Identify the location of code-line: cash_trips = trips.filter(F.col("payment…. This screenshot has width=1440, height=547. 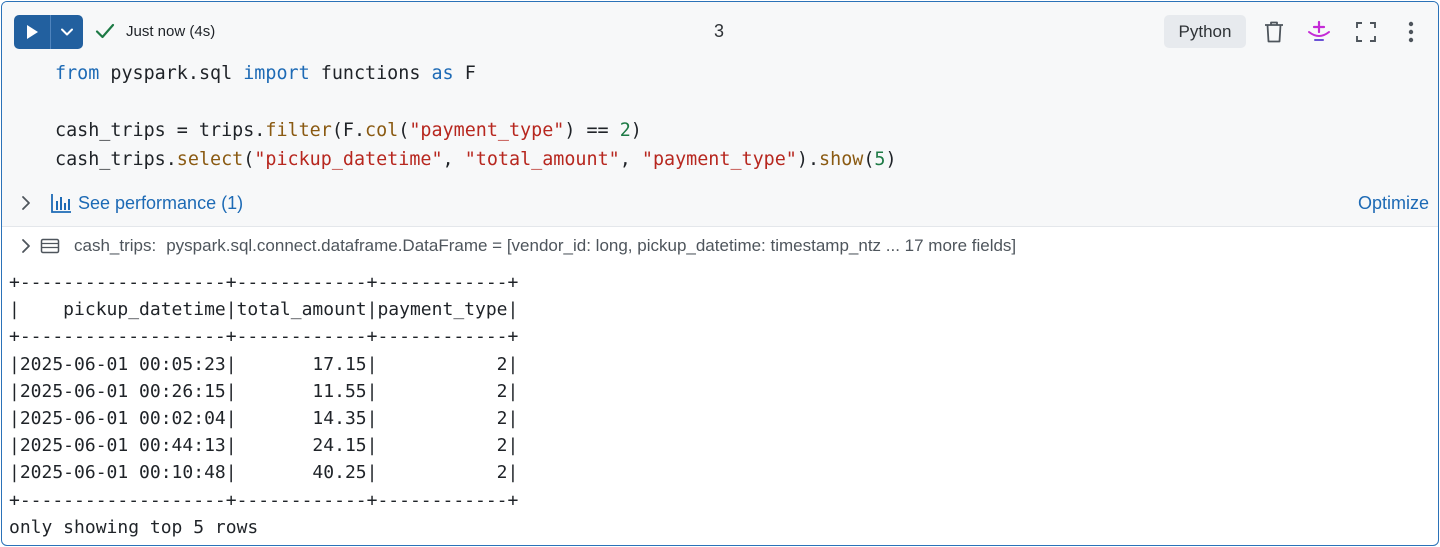
(348, 130).